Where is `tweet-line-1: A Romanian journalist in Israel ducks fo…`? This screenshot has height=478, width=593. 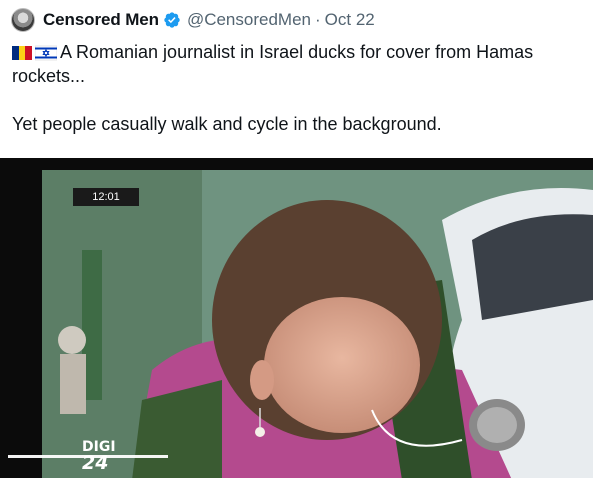
tweet-line-1: A Romanian journalist in Israel ducks fo… is located at coordinates (273, 64).